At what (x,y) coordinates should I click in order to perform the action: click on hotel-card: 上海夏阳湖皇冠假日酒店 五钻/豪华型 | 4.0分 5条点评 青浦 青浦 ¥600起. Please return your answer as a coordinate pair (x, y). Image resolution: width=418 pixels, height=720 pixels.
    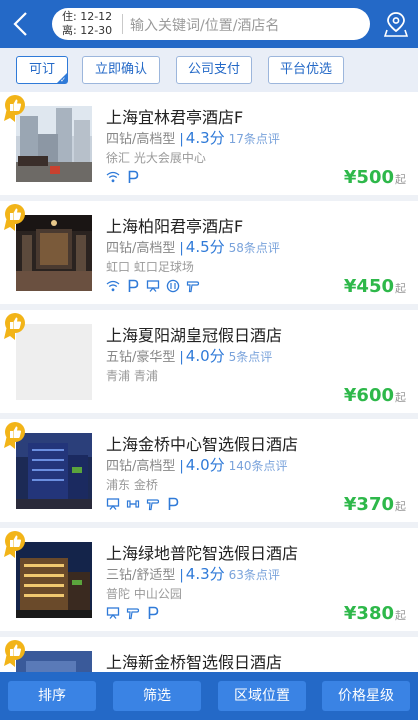
    Looking at the image, I should click on (209, 361).